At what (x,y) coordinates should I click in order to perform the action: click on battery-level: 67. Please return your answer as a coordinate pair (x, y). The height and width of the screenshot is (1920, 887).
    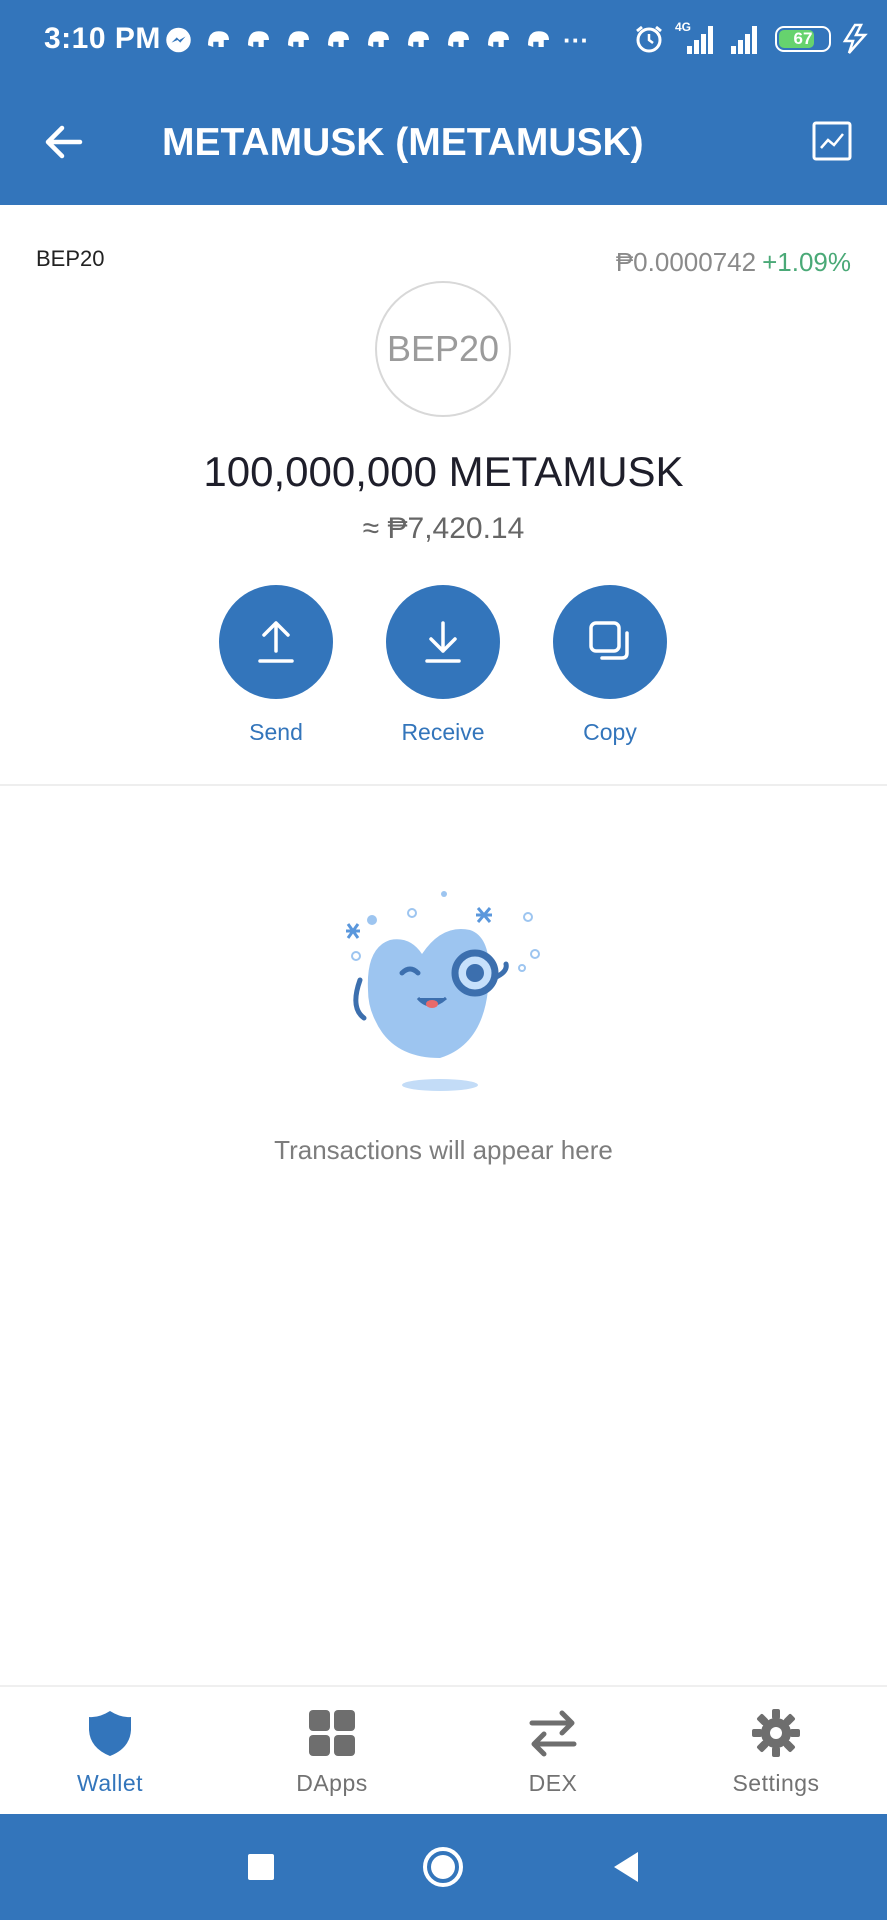
    Looking at the image, I should click on (803, 38).